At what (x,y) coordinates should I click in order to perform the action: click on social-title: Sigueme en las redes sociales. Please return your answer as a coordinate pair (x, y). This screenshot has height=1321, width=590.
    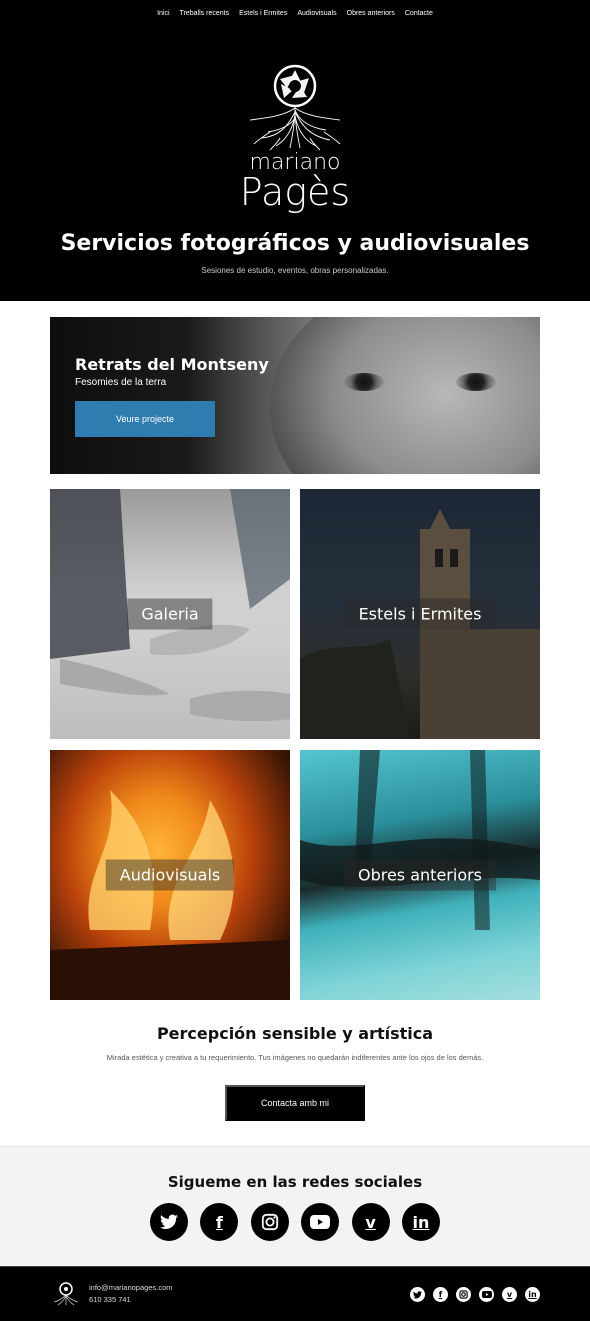
    Looking at the image, I should click on (295, 1182).